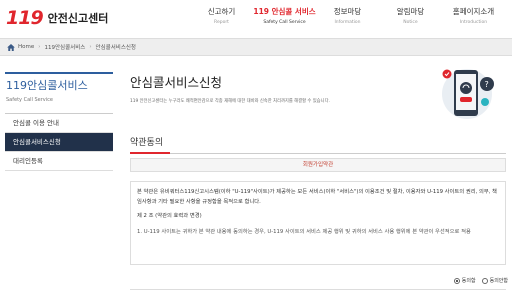  I want to click on nav-notice: 알림마당 Notice, so click(410, 15).